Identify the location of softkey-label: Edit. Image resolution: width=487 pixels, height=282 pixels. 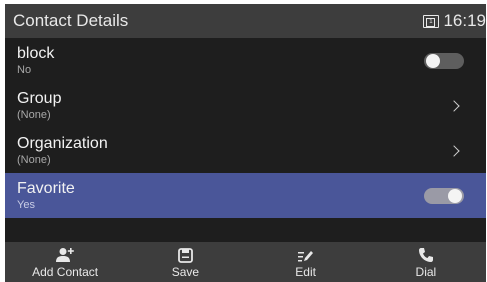
(305, 271).